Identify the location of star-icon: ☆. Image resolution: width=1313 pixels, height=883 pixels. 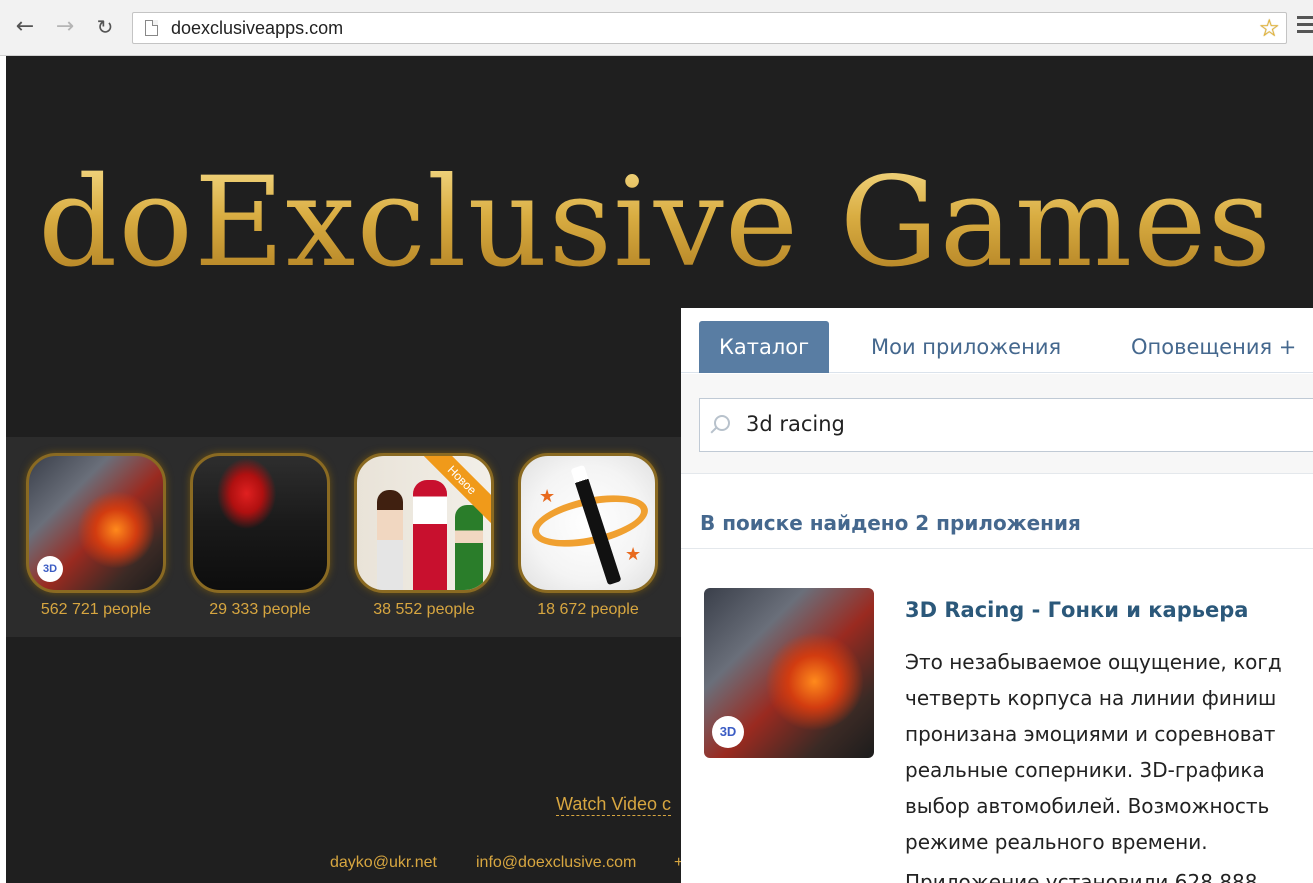
(1269, 28).